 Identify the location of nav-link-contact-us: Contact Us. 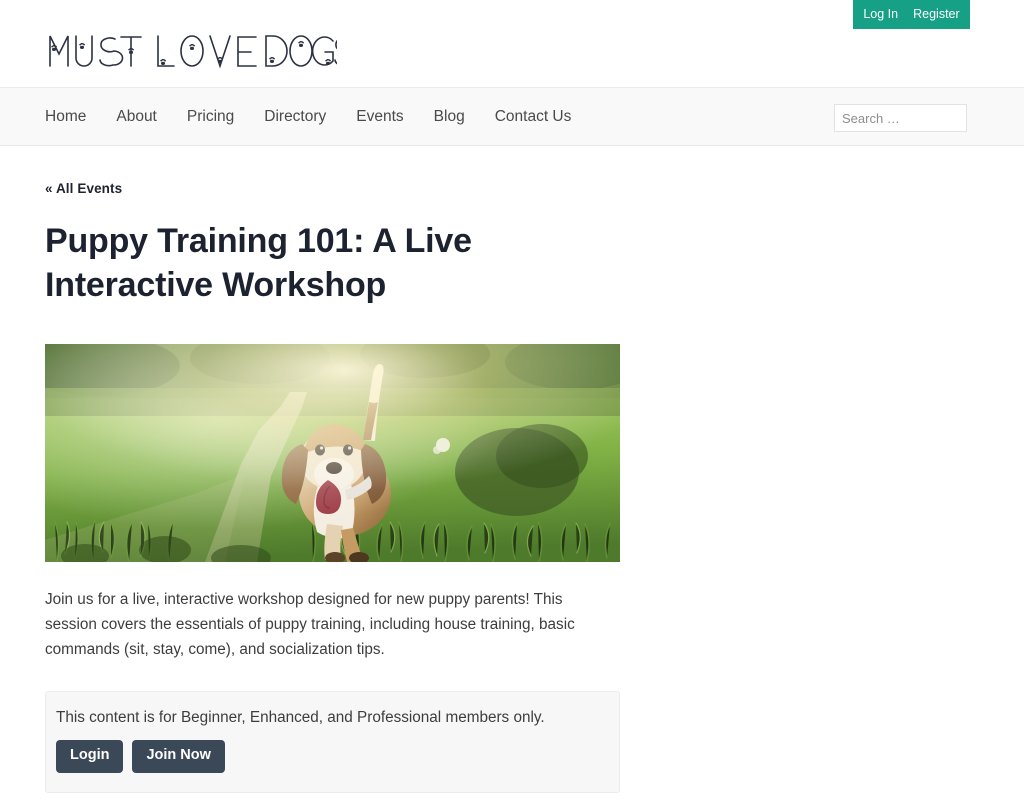
(533, 117).